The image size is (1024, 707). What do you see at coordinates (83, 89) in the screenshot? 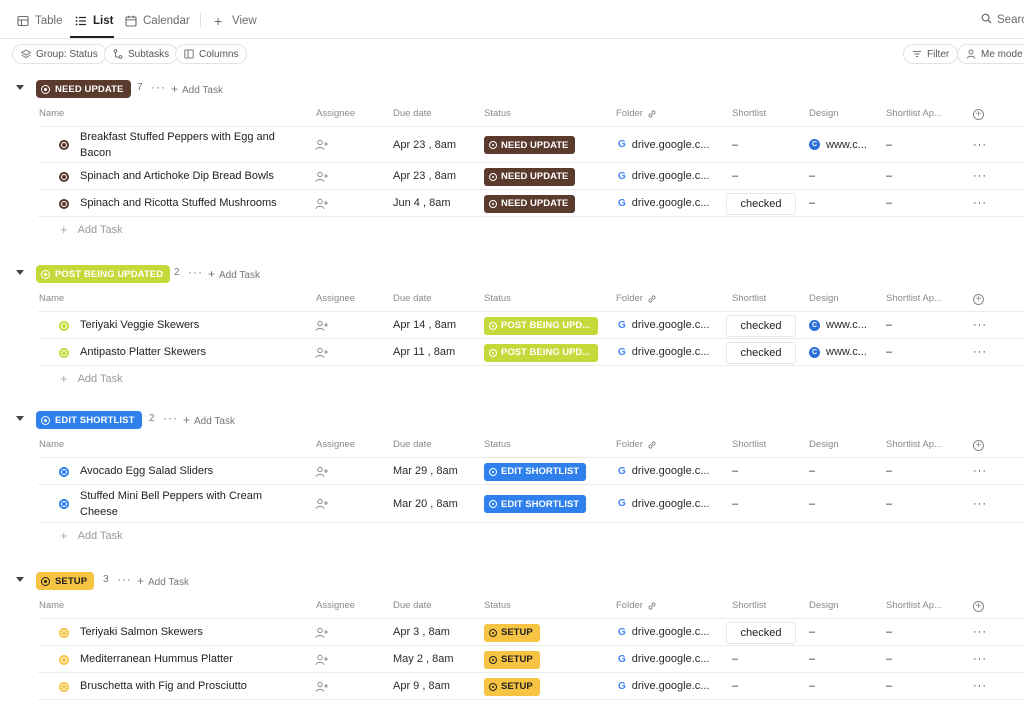
I see `group-status-badge: NEED UPDATE` at bounding box center [83, 89].